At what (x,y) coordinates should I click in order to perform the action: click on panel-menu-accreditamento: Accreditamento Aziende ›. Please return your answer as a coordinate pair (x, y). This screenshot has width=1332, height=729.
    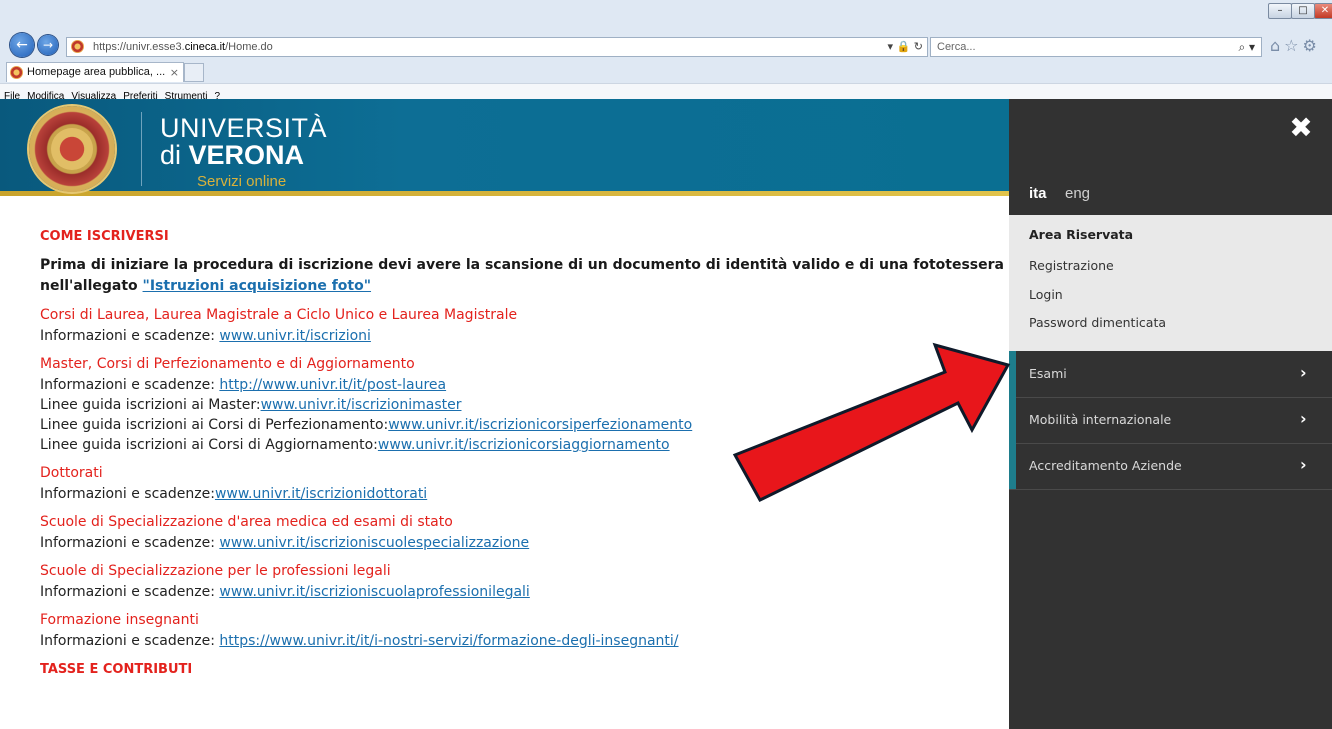
    Looking at the image, I should click on (1170, 466).